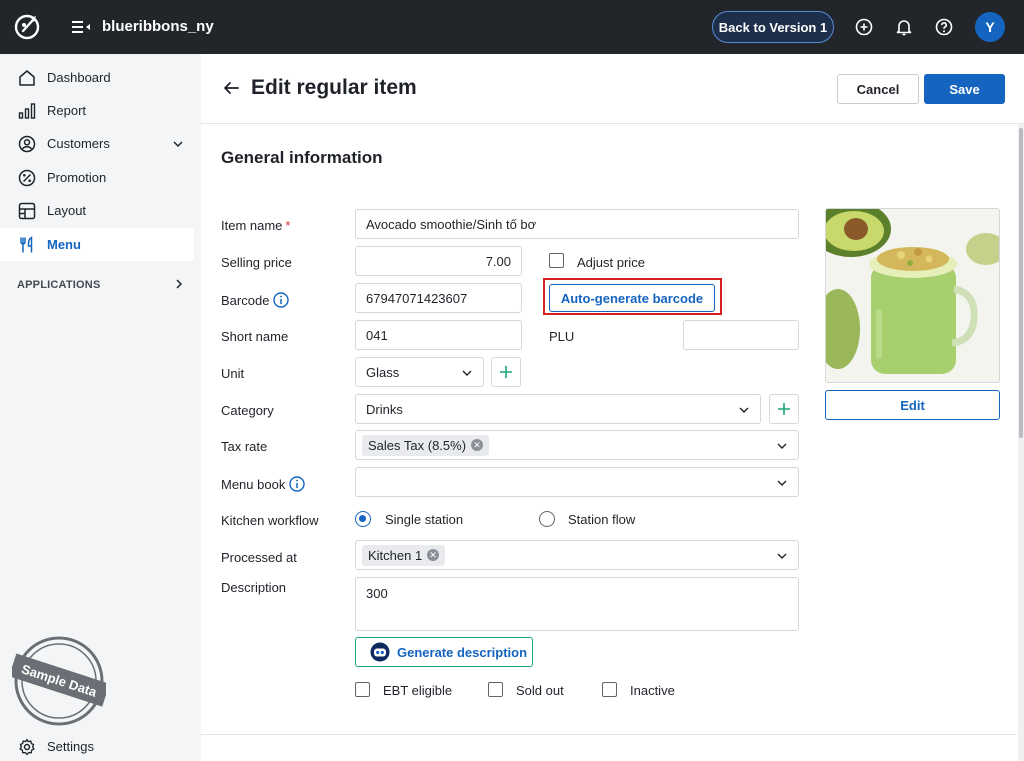  What do you see at coordinates (362, 689) in the screenshot?
I see `ebt-eligible-checkbox` at bounding box center [362, 689].